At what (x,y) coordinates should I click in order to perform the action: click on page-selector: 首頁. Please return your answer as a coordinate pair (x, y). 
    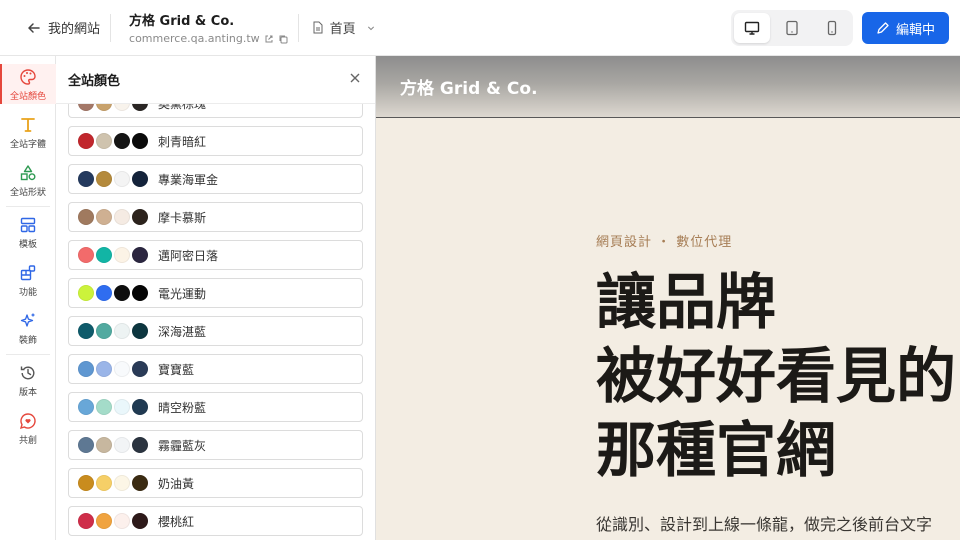
    Looking at the image, I should click on (343, 27).